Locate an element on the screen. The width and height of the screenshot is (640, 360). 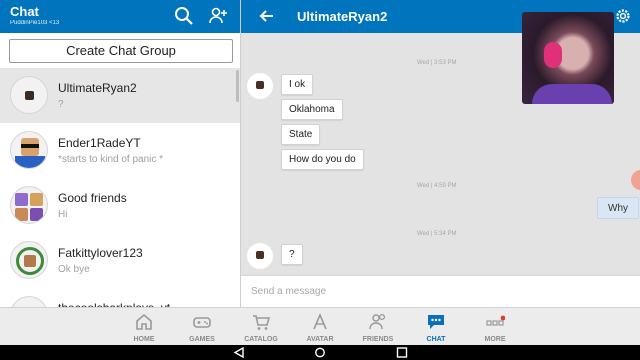
nav-avatar: AVATAR is located at coordinates (320, 326).